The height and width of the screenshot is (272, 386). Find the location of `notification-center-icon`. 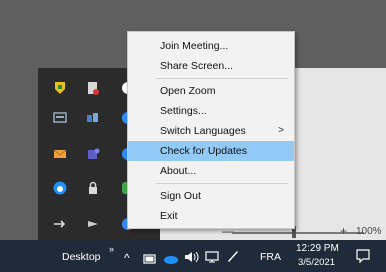

notification-center-icon is located at coordinates (363, 258).